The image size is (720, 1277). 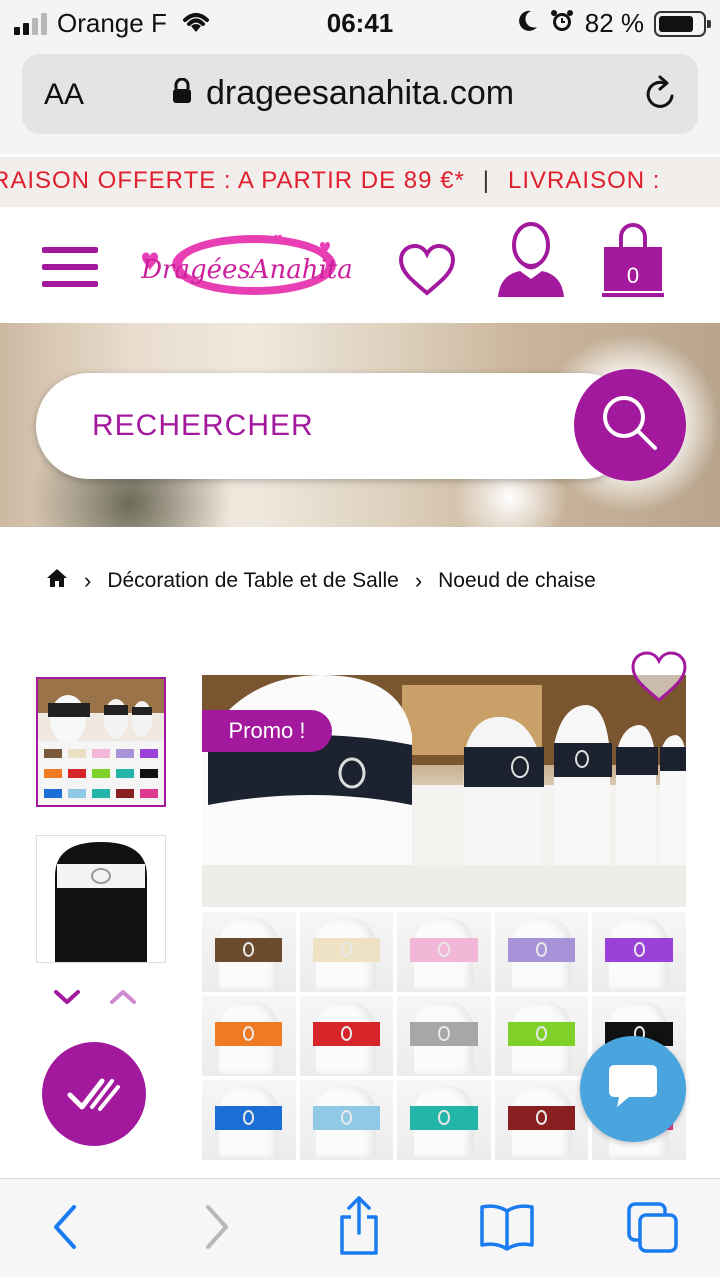 I want to click on battery-percentage: 82 %, so click(x=614, y=23).